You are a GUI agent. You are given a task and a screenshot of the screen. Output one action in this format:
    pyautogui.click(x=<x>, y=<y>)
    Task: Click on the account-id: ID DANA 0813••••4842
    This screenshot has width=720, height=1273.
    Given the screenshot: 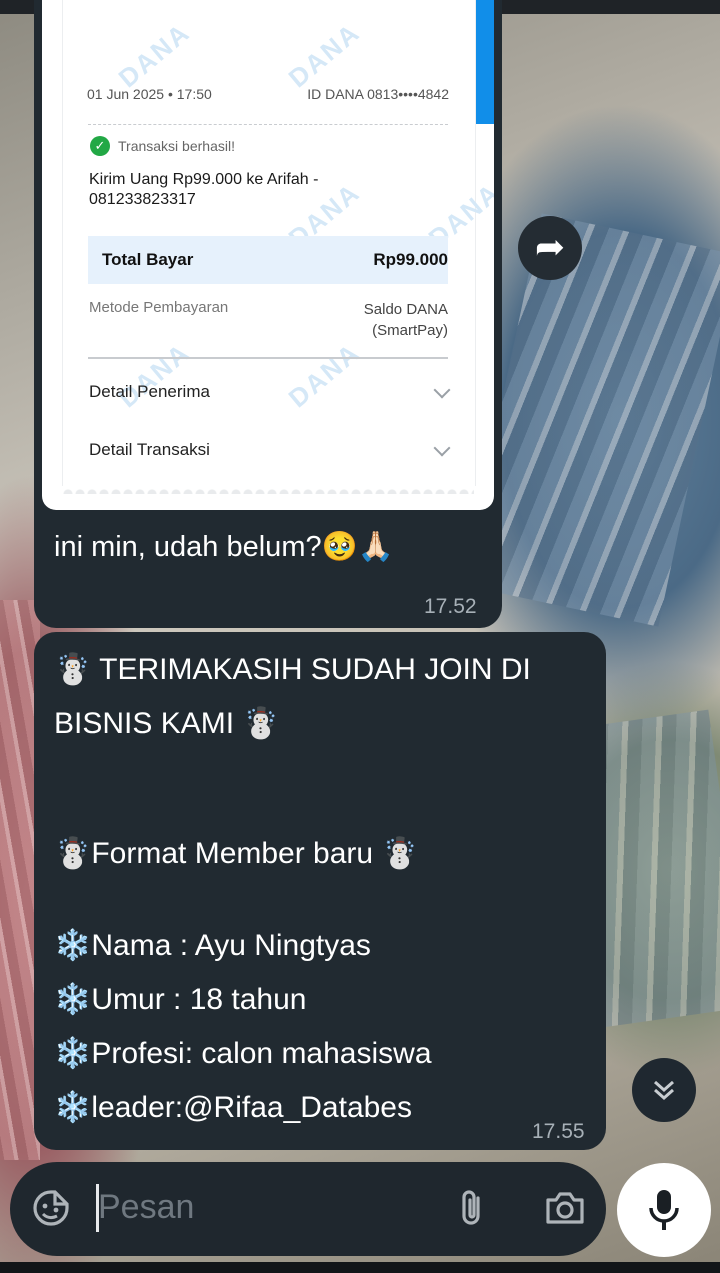 What is the action you would take?
    pyautogui.click(x=378, y=94)
    